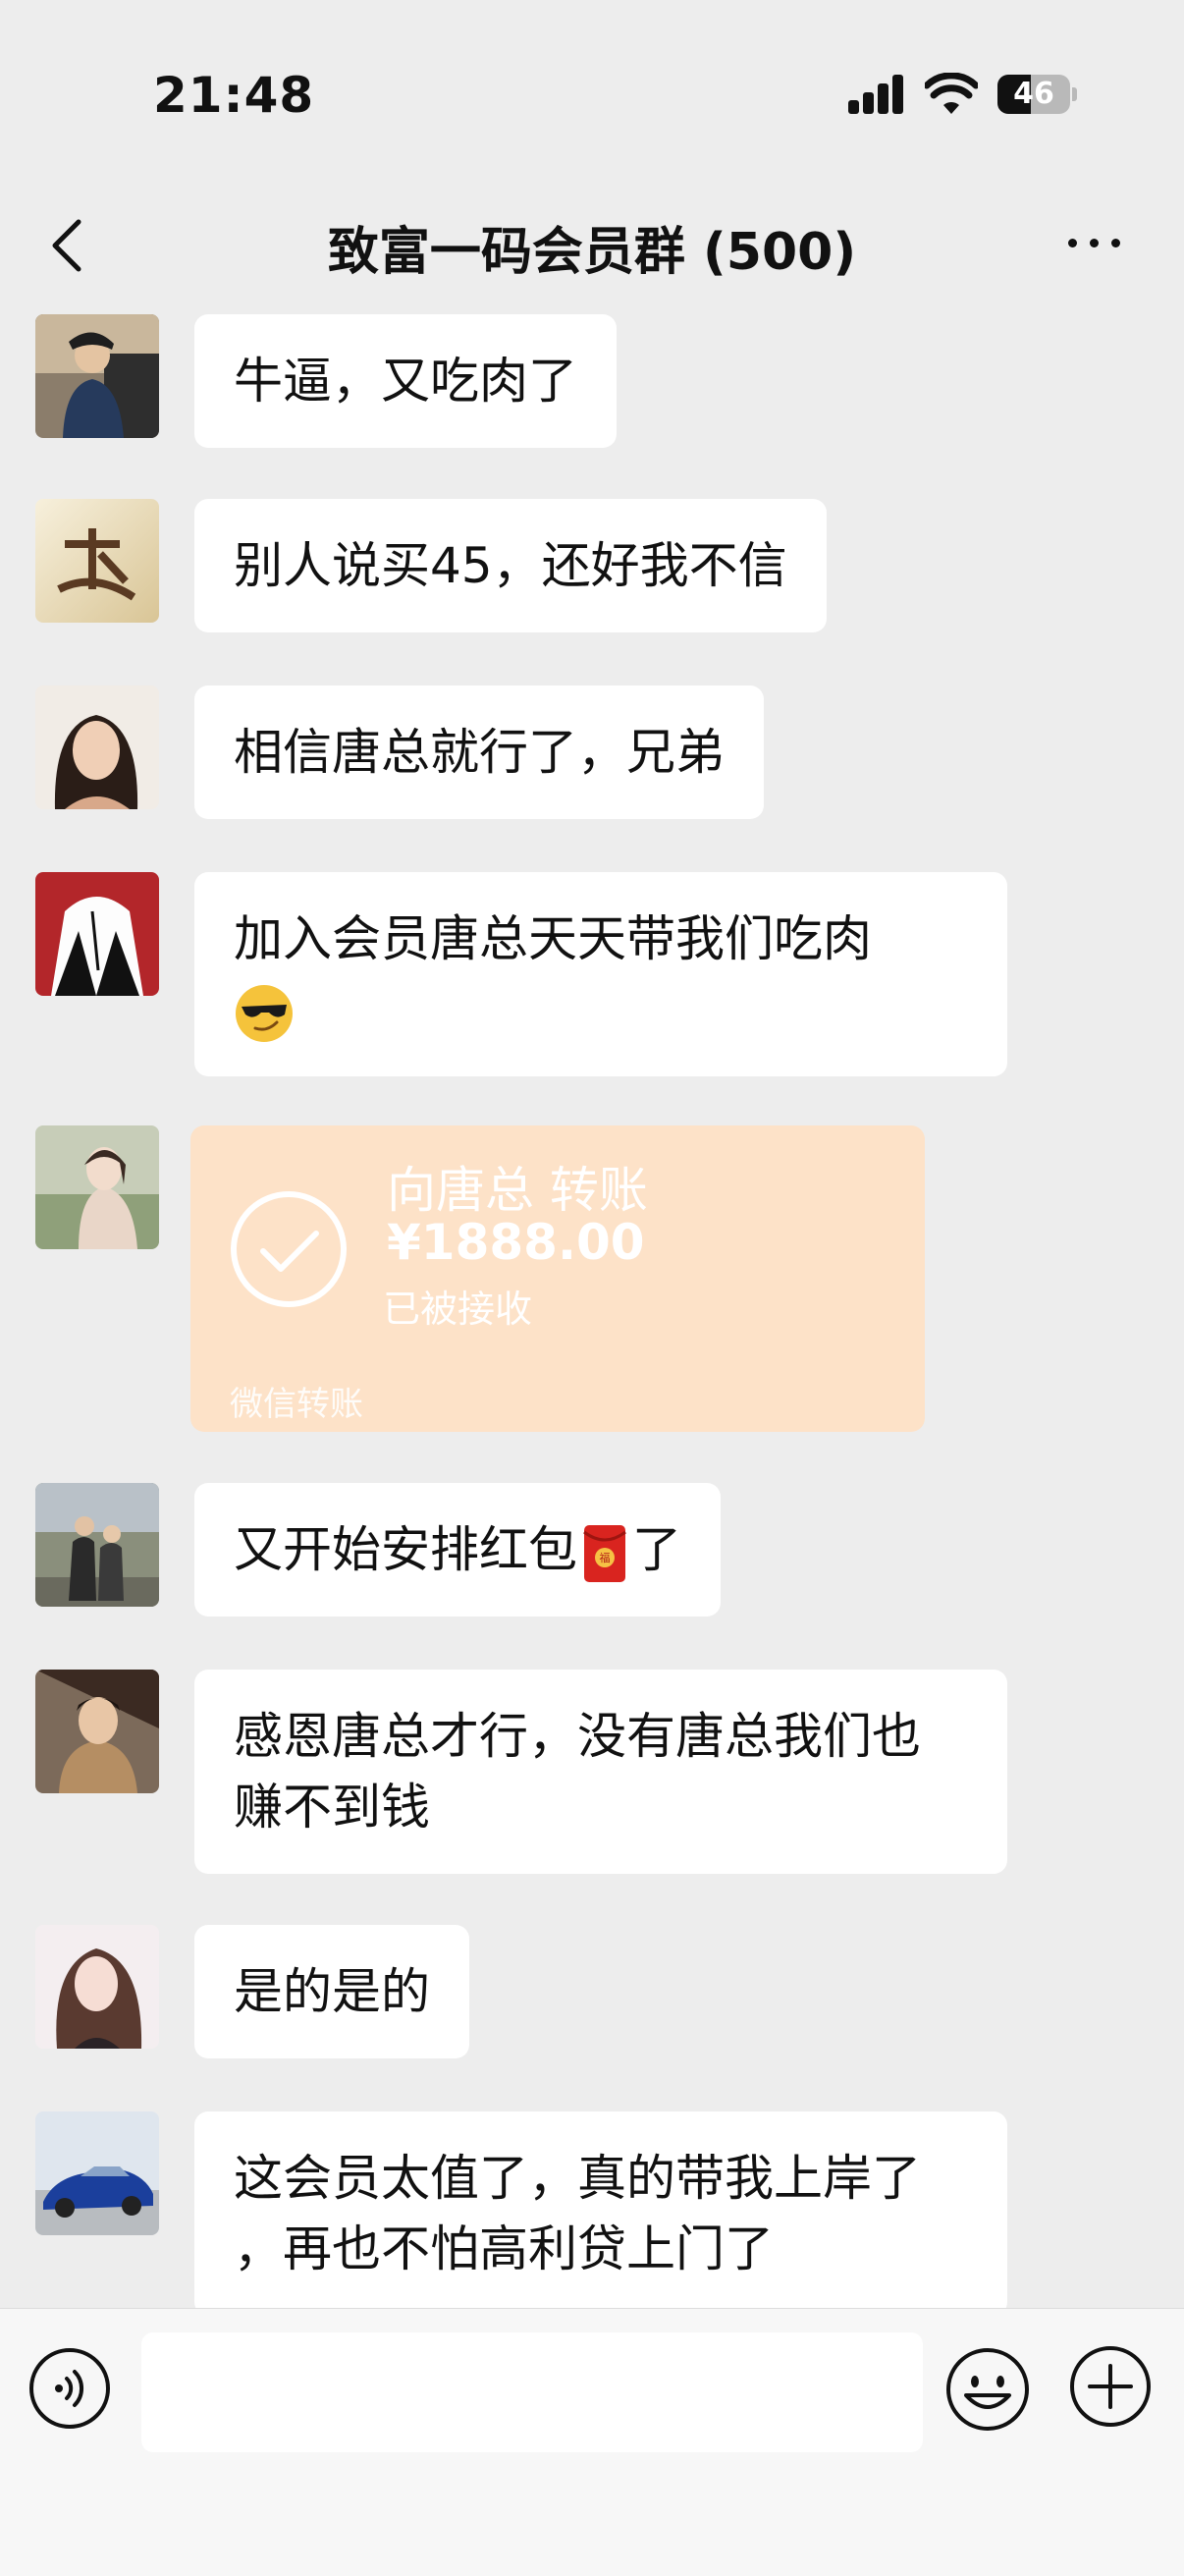  What do you see at coordinates (601, 974) in the screenshot?
I see `message-bubble: 加入会员唐总天天带我们吃肉` at bounding box center [601, 974].